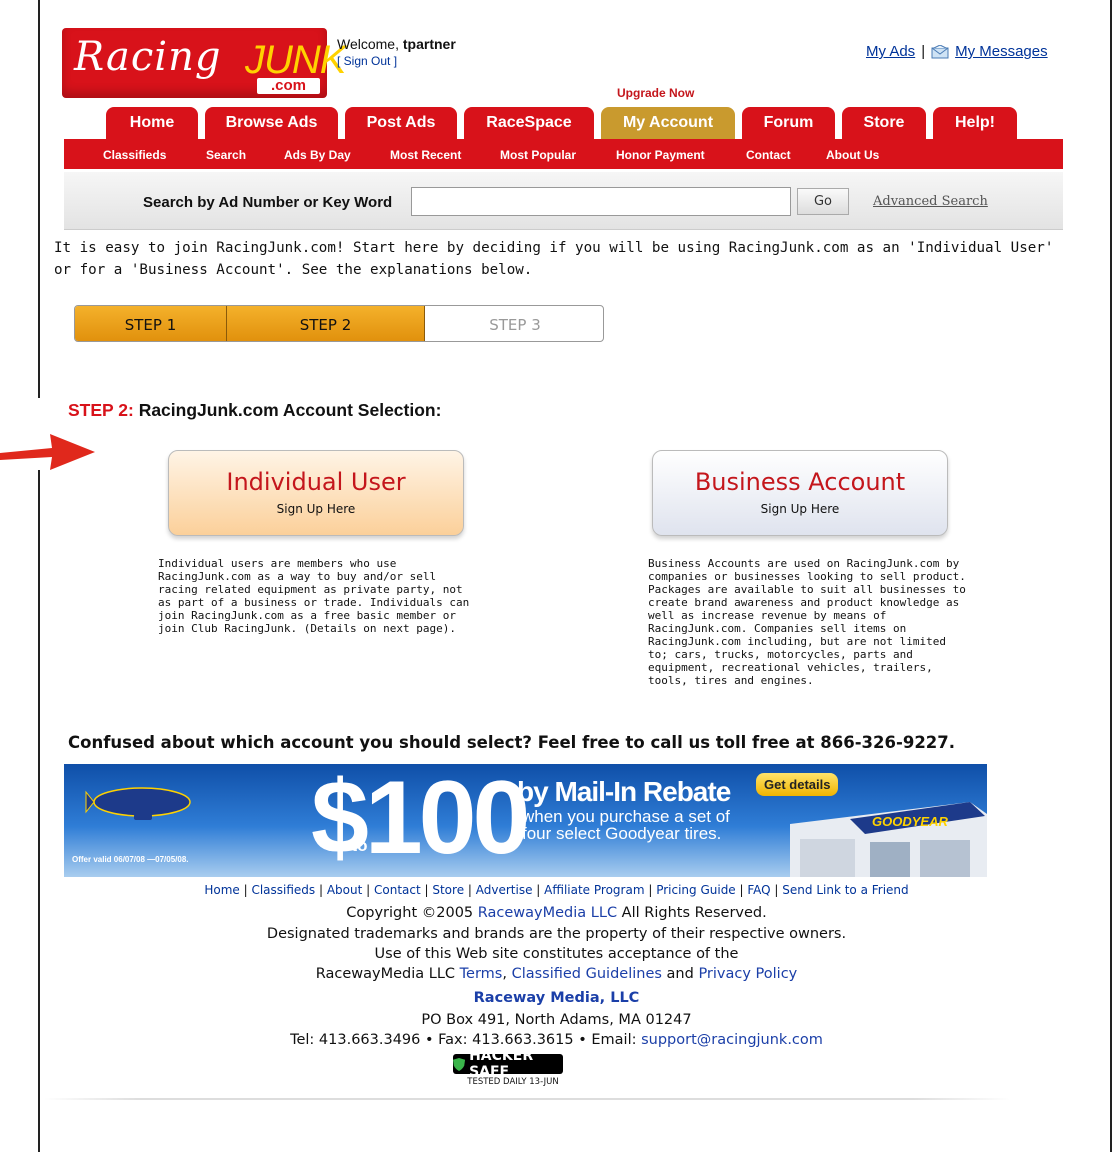 The image size is (1113, 1152). What do you see at coordinates (556, 1020) in the screenshot?
I see `company-address: PO Box 491, North Adams, MA 01247` at bounding box center [556, 1020].